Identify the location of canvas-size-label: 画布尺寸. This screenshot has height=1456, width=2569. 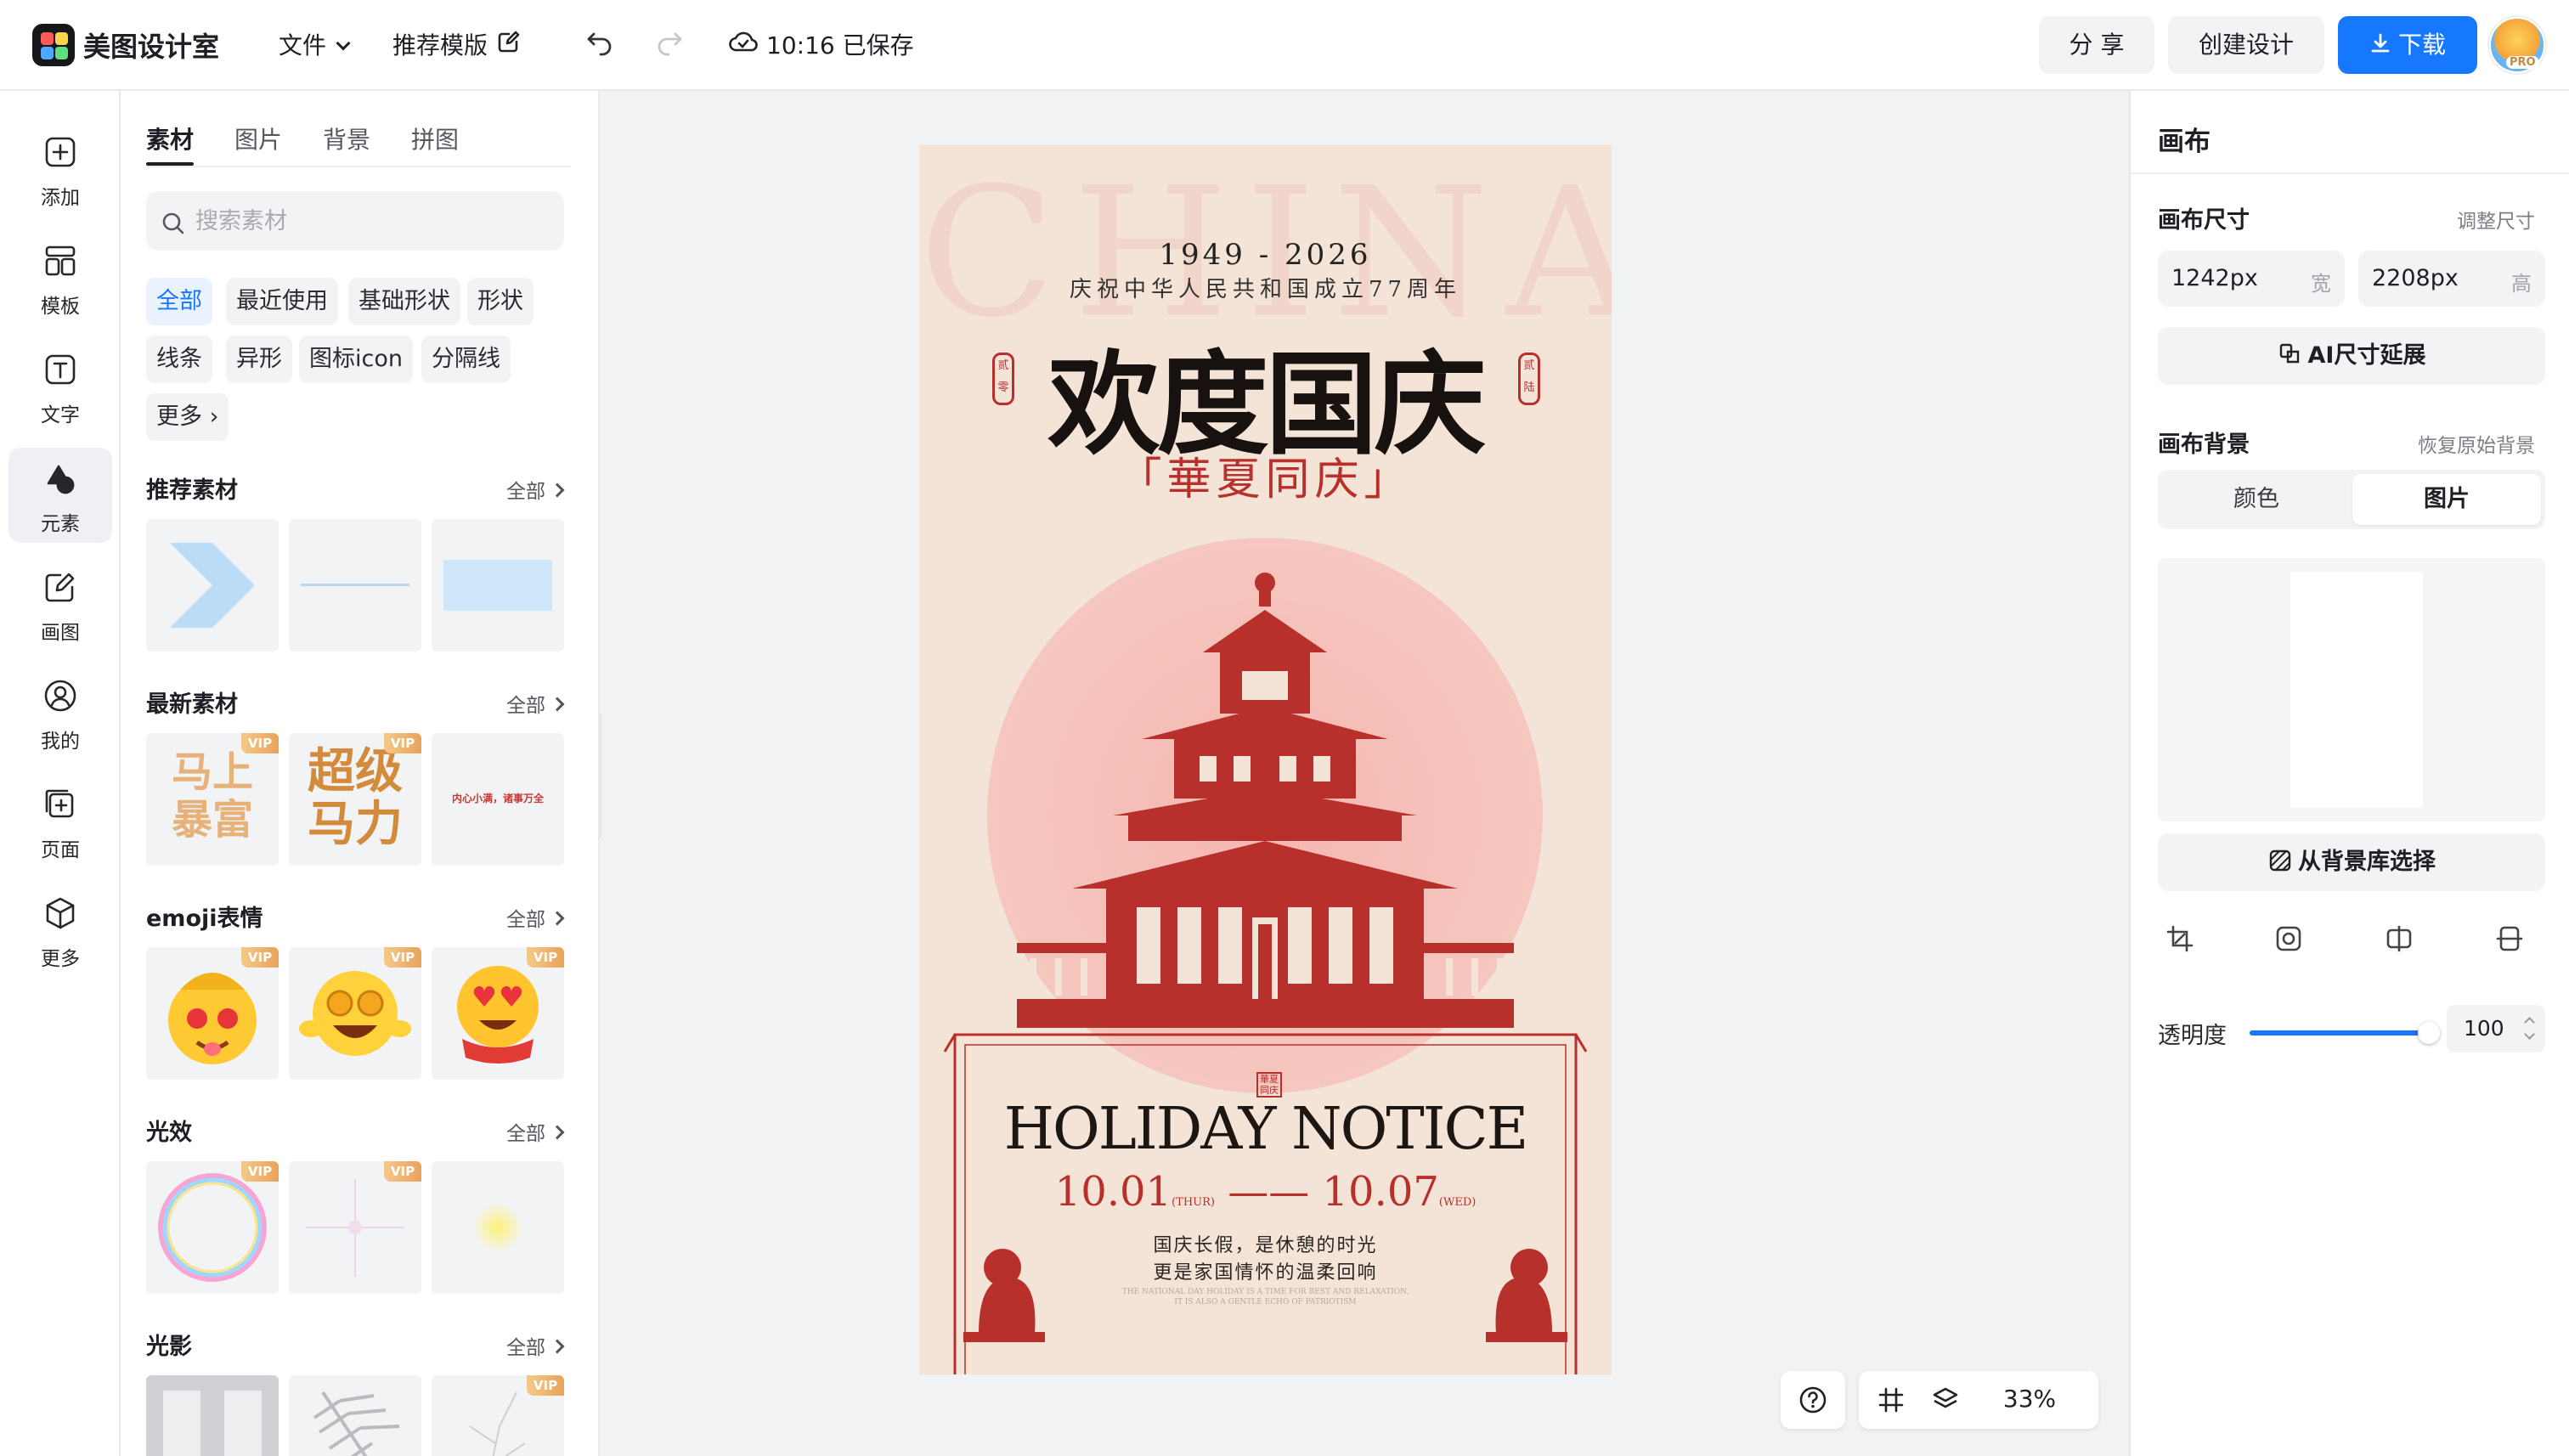
(2204, 221).